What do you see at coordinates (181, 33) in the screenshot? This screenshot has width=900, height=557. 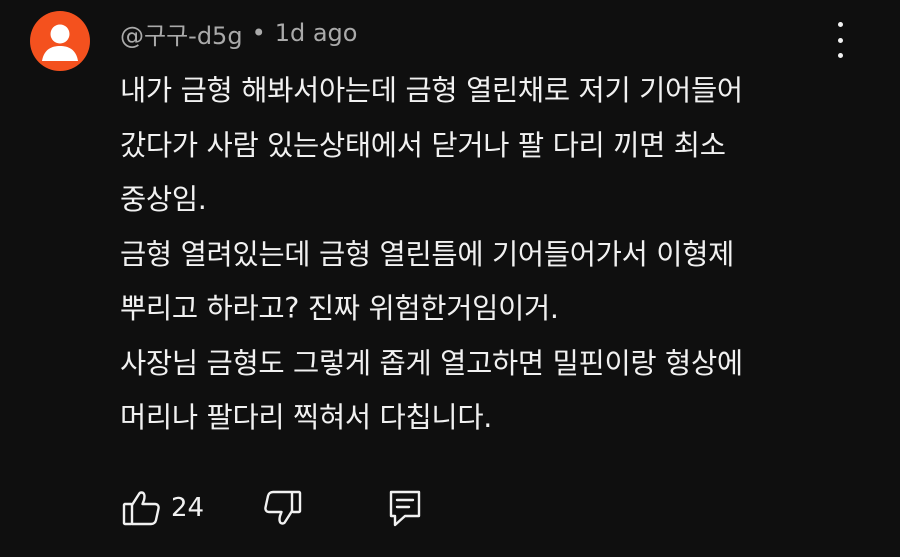 I see `author-name: @구구-d5g` at bounding box center [181, 33].